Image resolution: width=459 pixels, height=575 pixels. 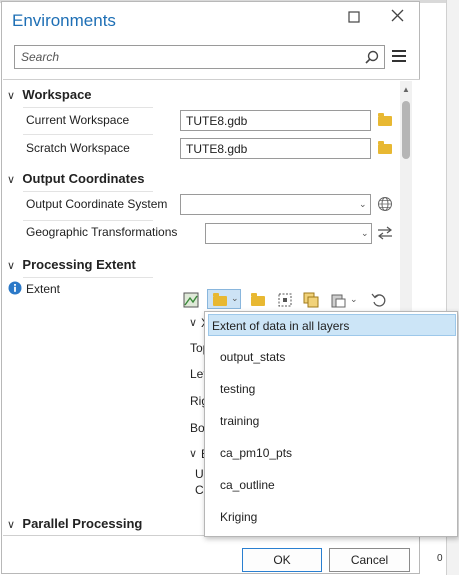 What do you see at coordinates (339, 300) in the screenshot?
I see `paste-icon` at bounding box center [339, 300].